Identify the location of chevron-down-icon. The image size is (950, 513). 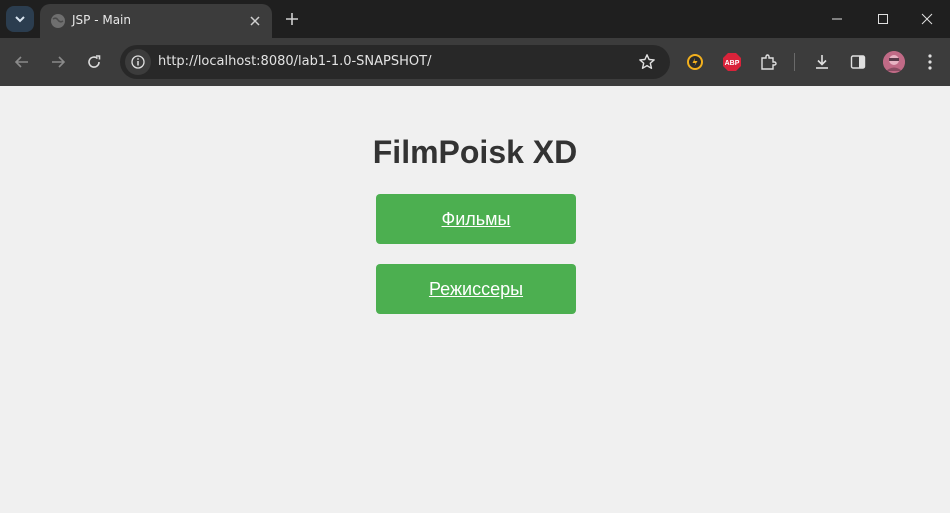
(20, 19).